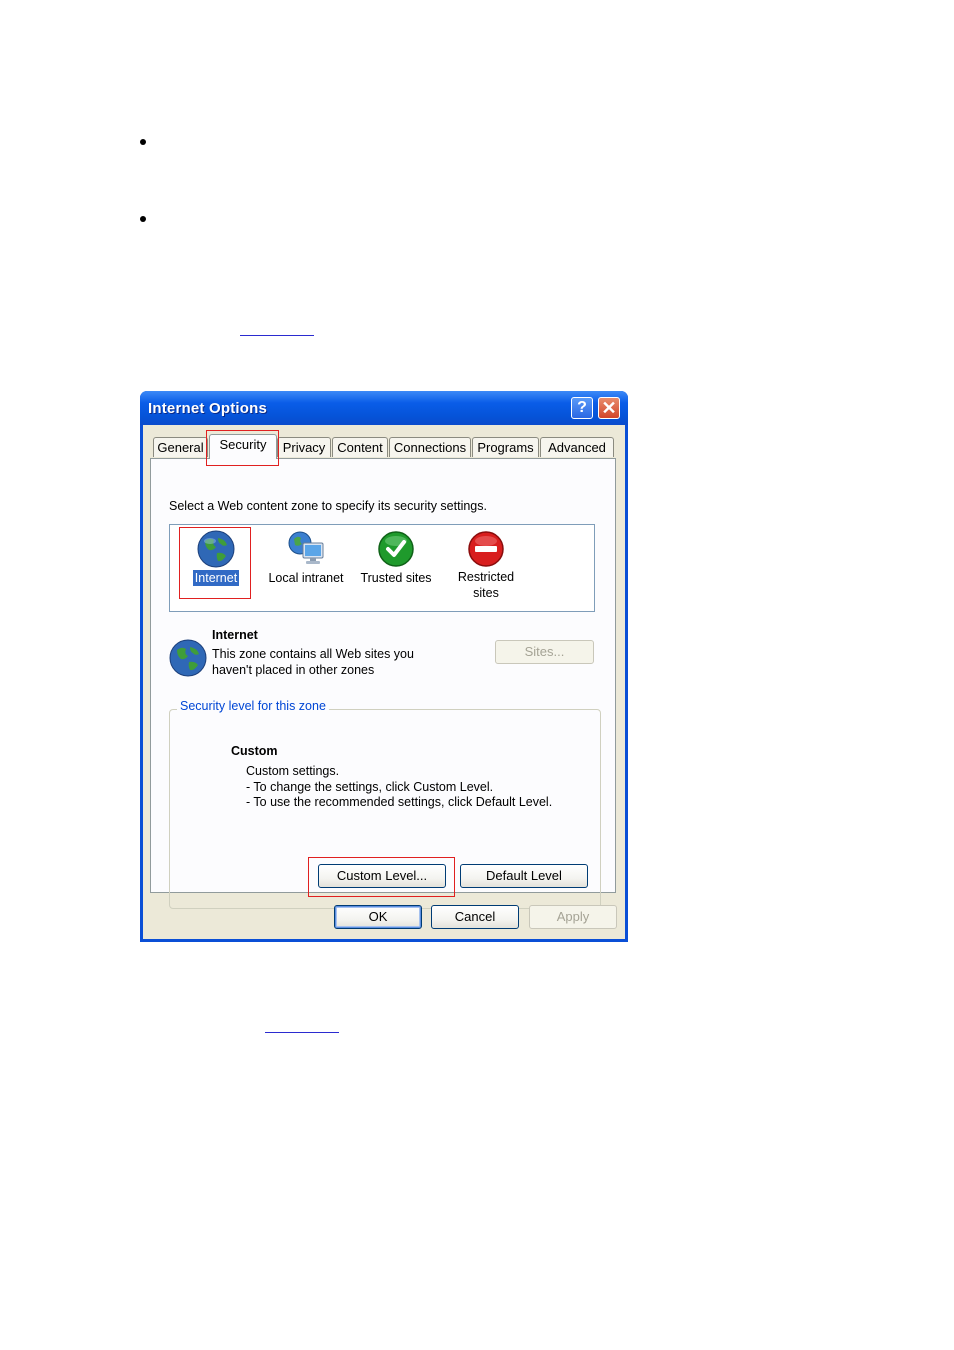 This screenshot has height=1350, width=954. What do you see at coordinates (524, 876) in the screenshot?
I see `default-level-button: Default Level` at bounding box center [524, 876].